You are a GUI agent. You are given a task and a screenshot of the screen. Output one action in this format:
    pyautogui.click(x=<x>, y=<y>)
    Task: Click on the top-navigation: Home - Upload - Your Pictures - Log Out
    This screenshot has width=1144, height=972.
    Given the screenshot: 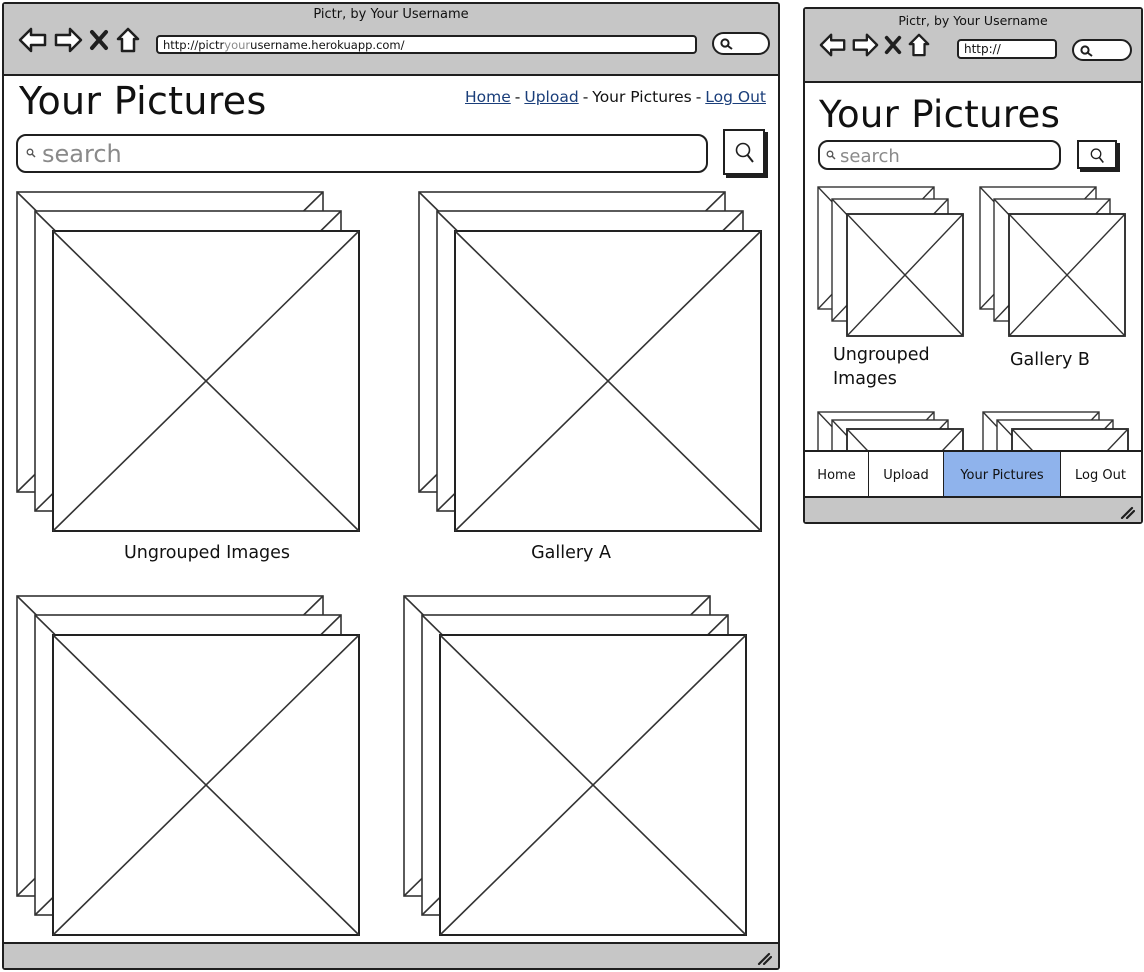 What is the action you would take?
    pyautogui.click(x=615, y=97)
    